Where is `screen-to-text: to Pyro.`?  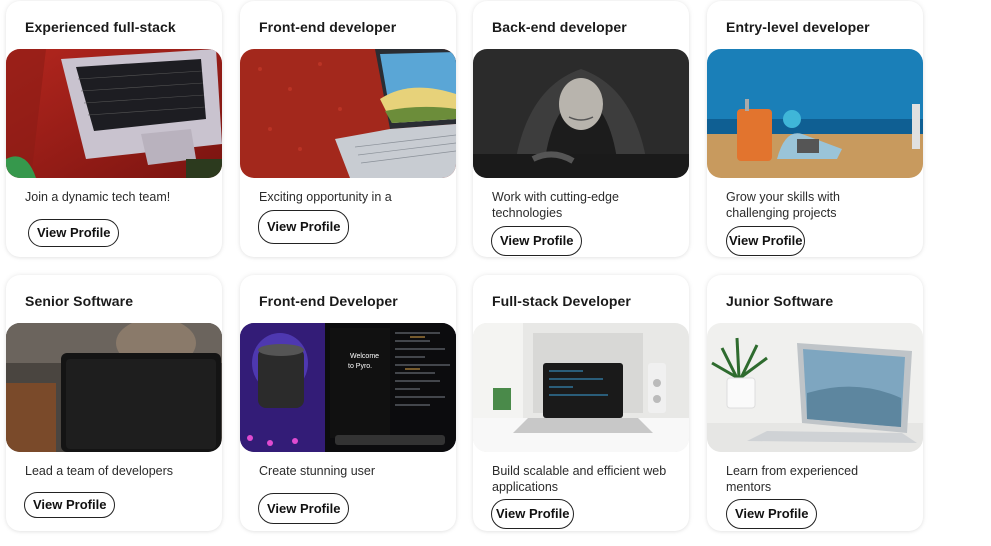
screen-to-text: to Pyro. is located at coordinates (360, 366).